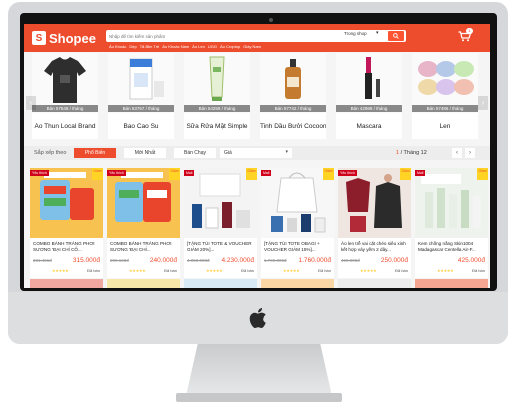 Image resolution: width=517 pixels, height=412 pixels. Describe the element at coordinates (398, 153) in the screenshot. I see `current-page: 1` at that location.